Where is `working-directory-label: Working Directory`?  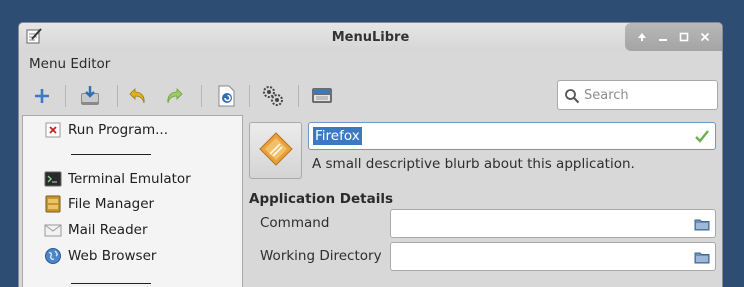 working-directory-label: Working Directory is located at coordinates (321, 256).